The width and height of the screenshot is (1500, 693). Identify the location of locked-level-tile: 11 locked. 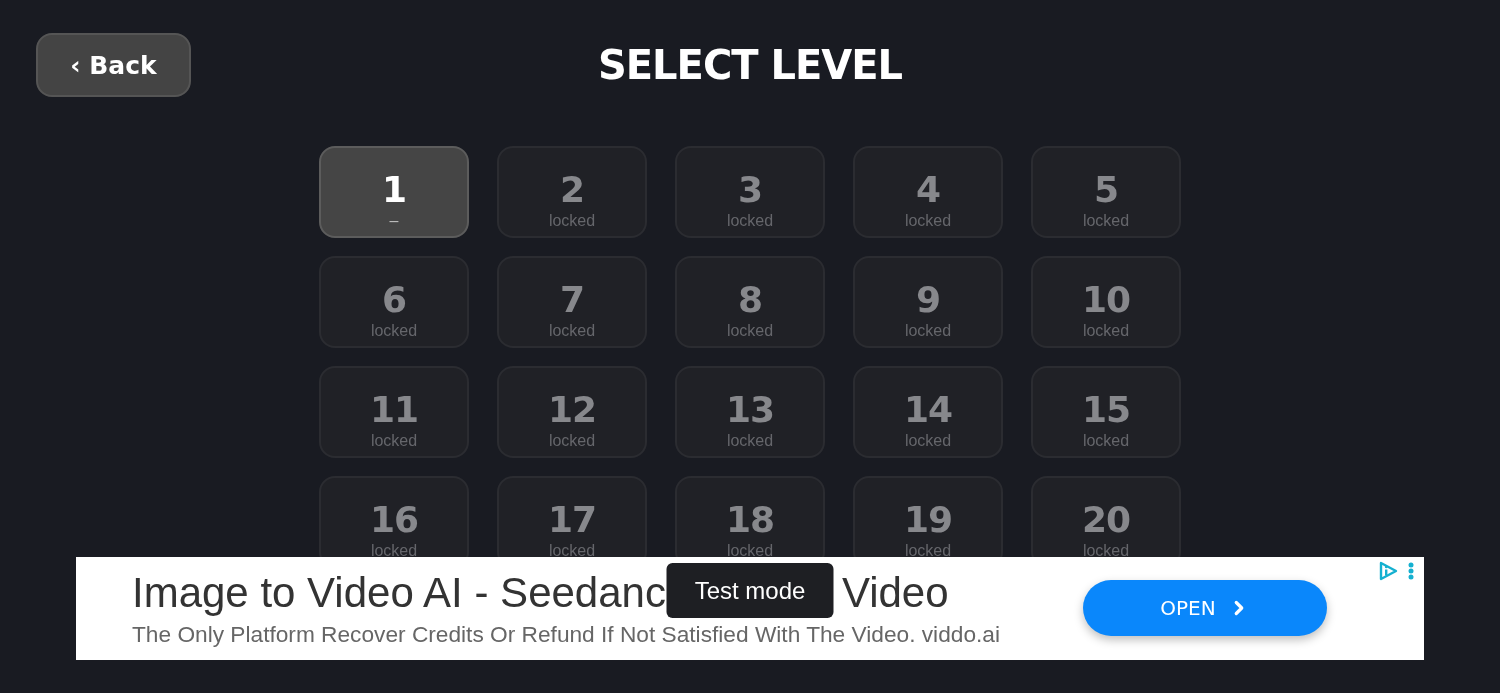
(394, 412).